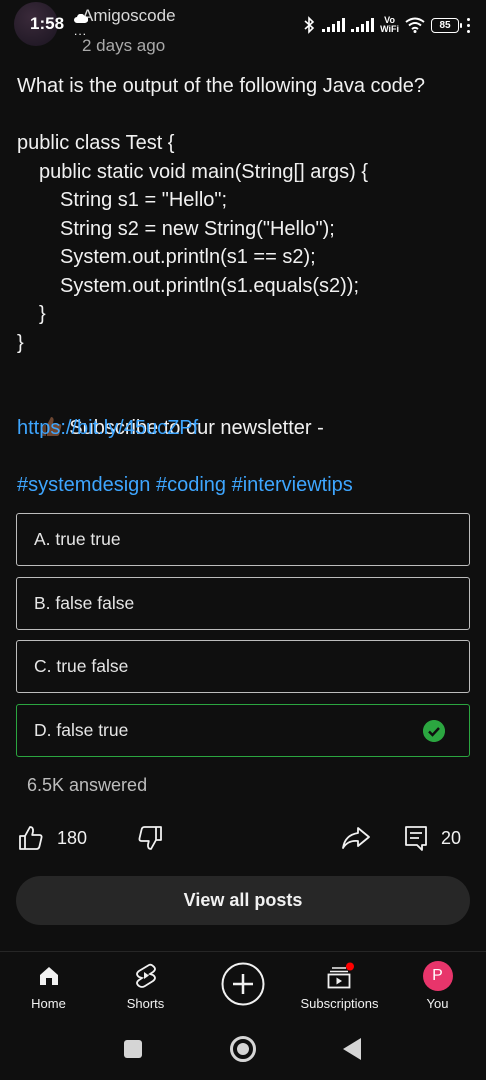 This screenshot has height=1080, width=486. What do you see at coordinates (83, 485) in the screenshot?
I see `hashtag-link: #systemdesign` at bounding box center [83, 485].